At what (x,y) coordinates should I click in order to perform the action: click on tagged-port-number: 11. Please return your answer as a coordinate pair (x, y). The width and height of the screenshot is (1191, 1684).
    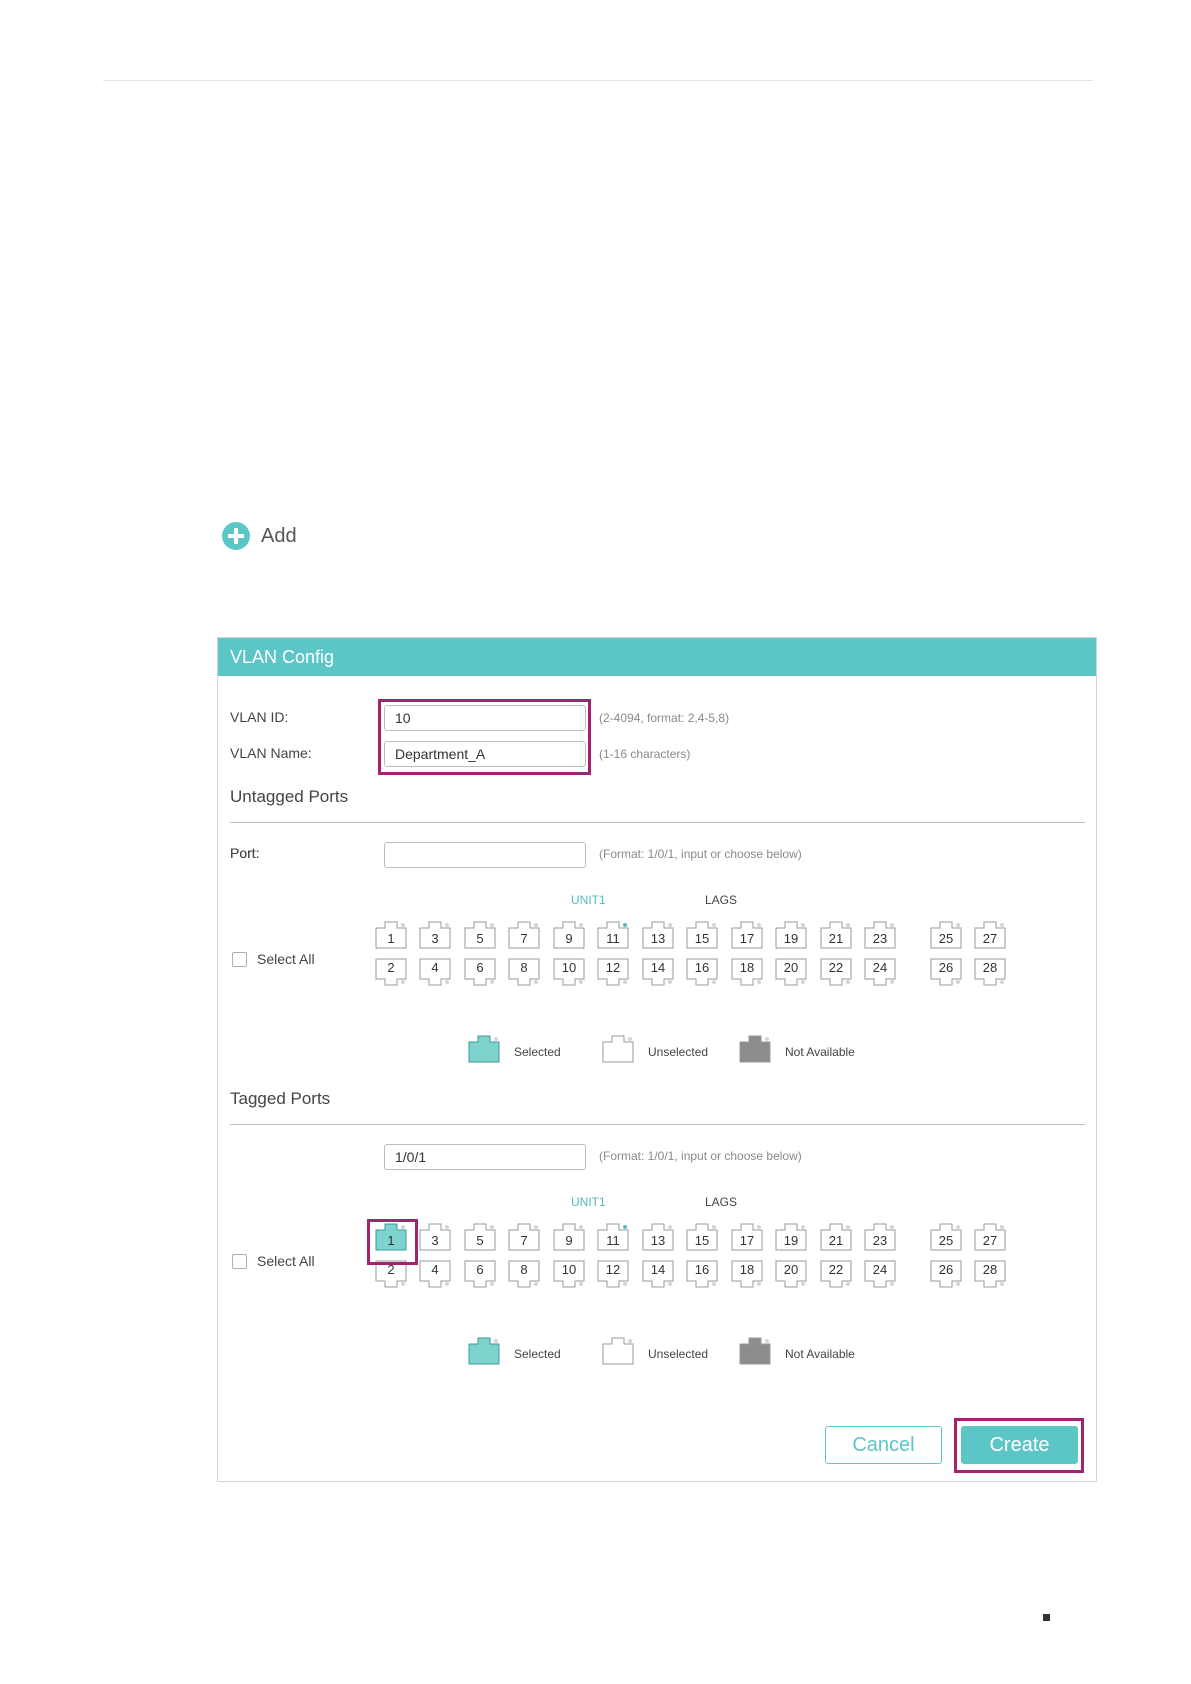
    Looking at the image, I should click on (613, 1240).